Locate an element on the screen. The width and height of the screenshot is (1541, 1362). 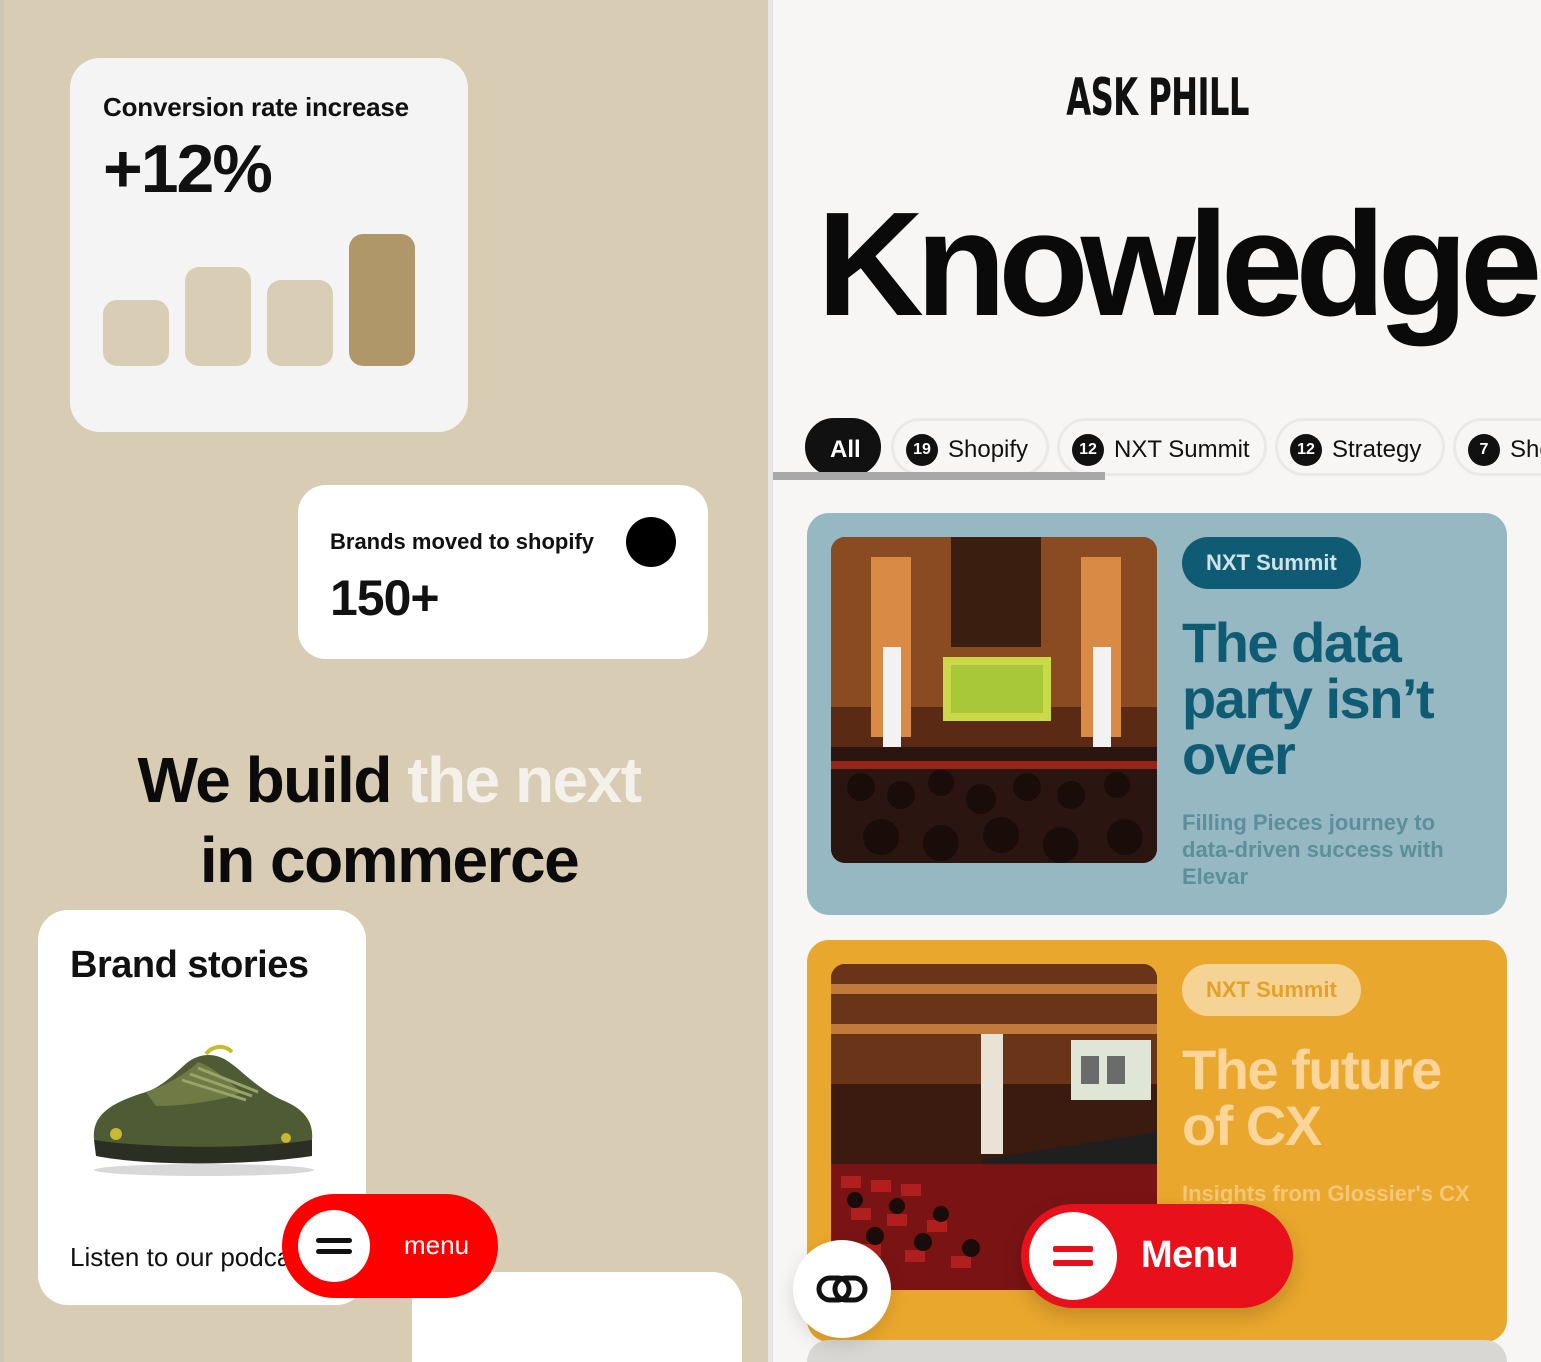
filter-scrollbar is located at coordinates (939, 476).